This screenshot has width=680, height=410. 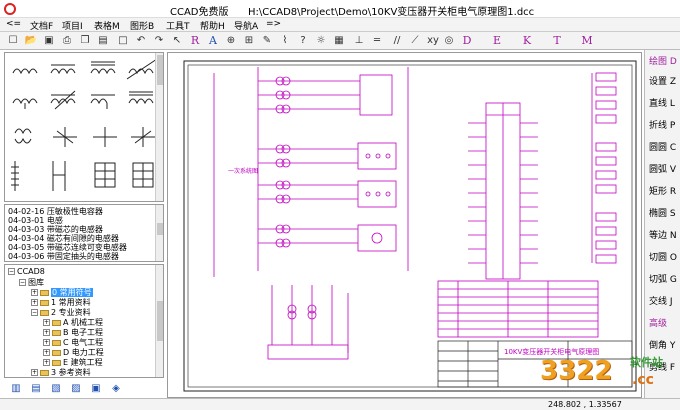 What do you see at coordinates (663, 234) in the screenshot?
I see `cmd-polygon: 等边 N` at bounding box center [663, 234].